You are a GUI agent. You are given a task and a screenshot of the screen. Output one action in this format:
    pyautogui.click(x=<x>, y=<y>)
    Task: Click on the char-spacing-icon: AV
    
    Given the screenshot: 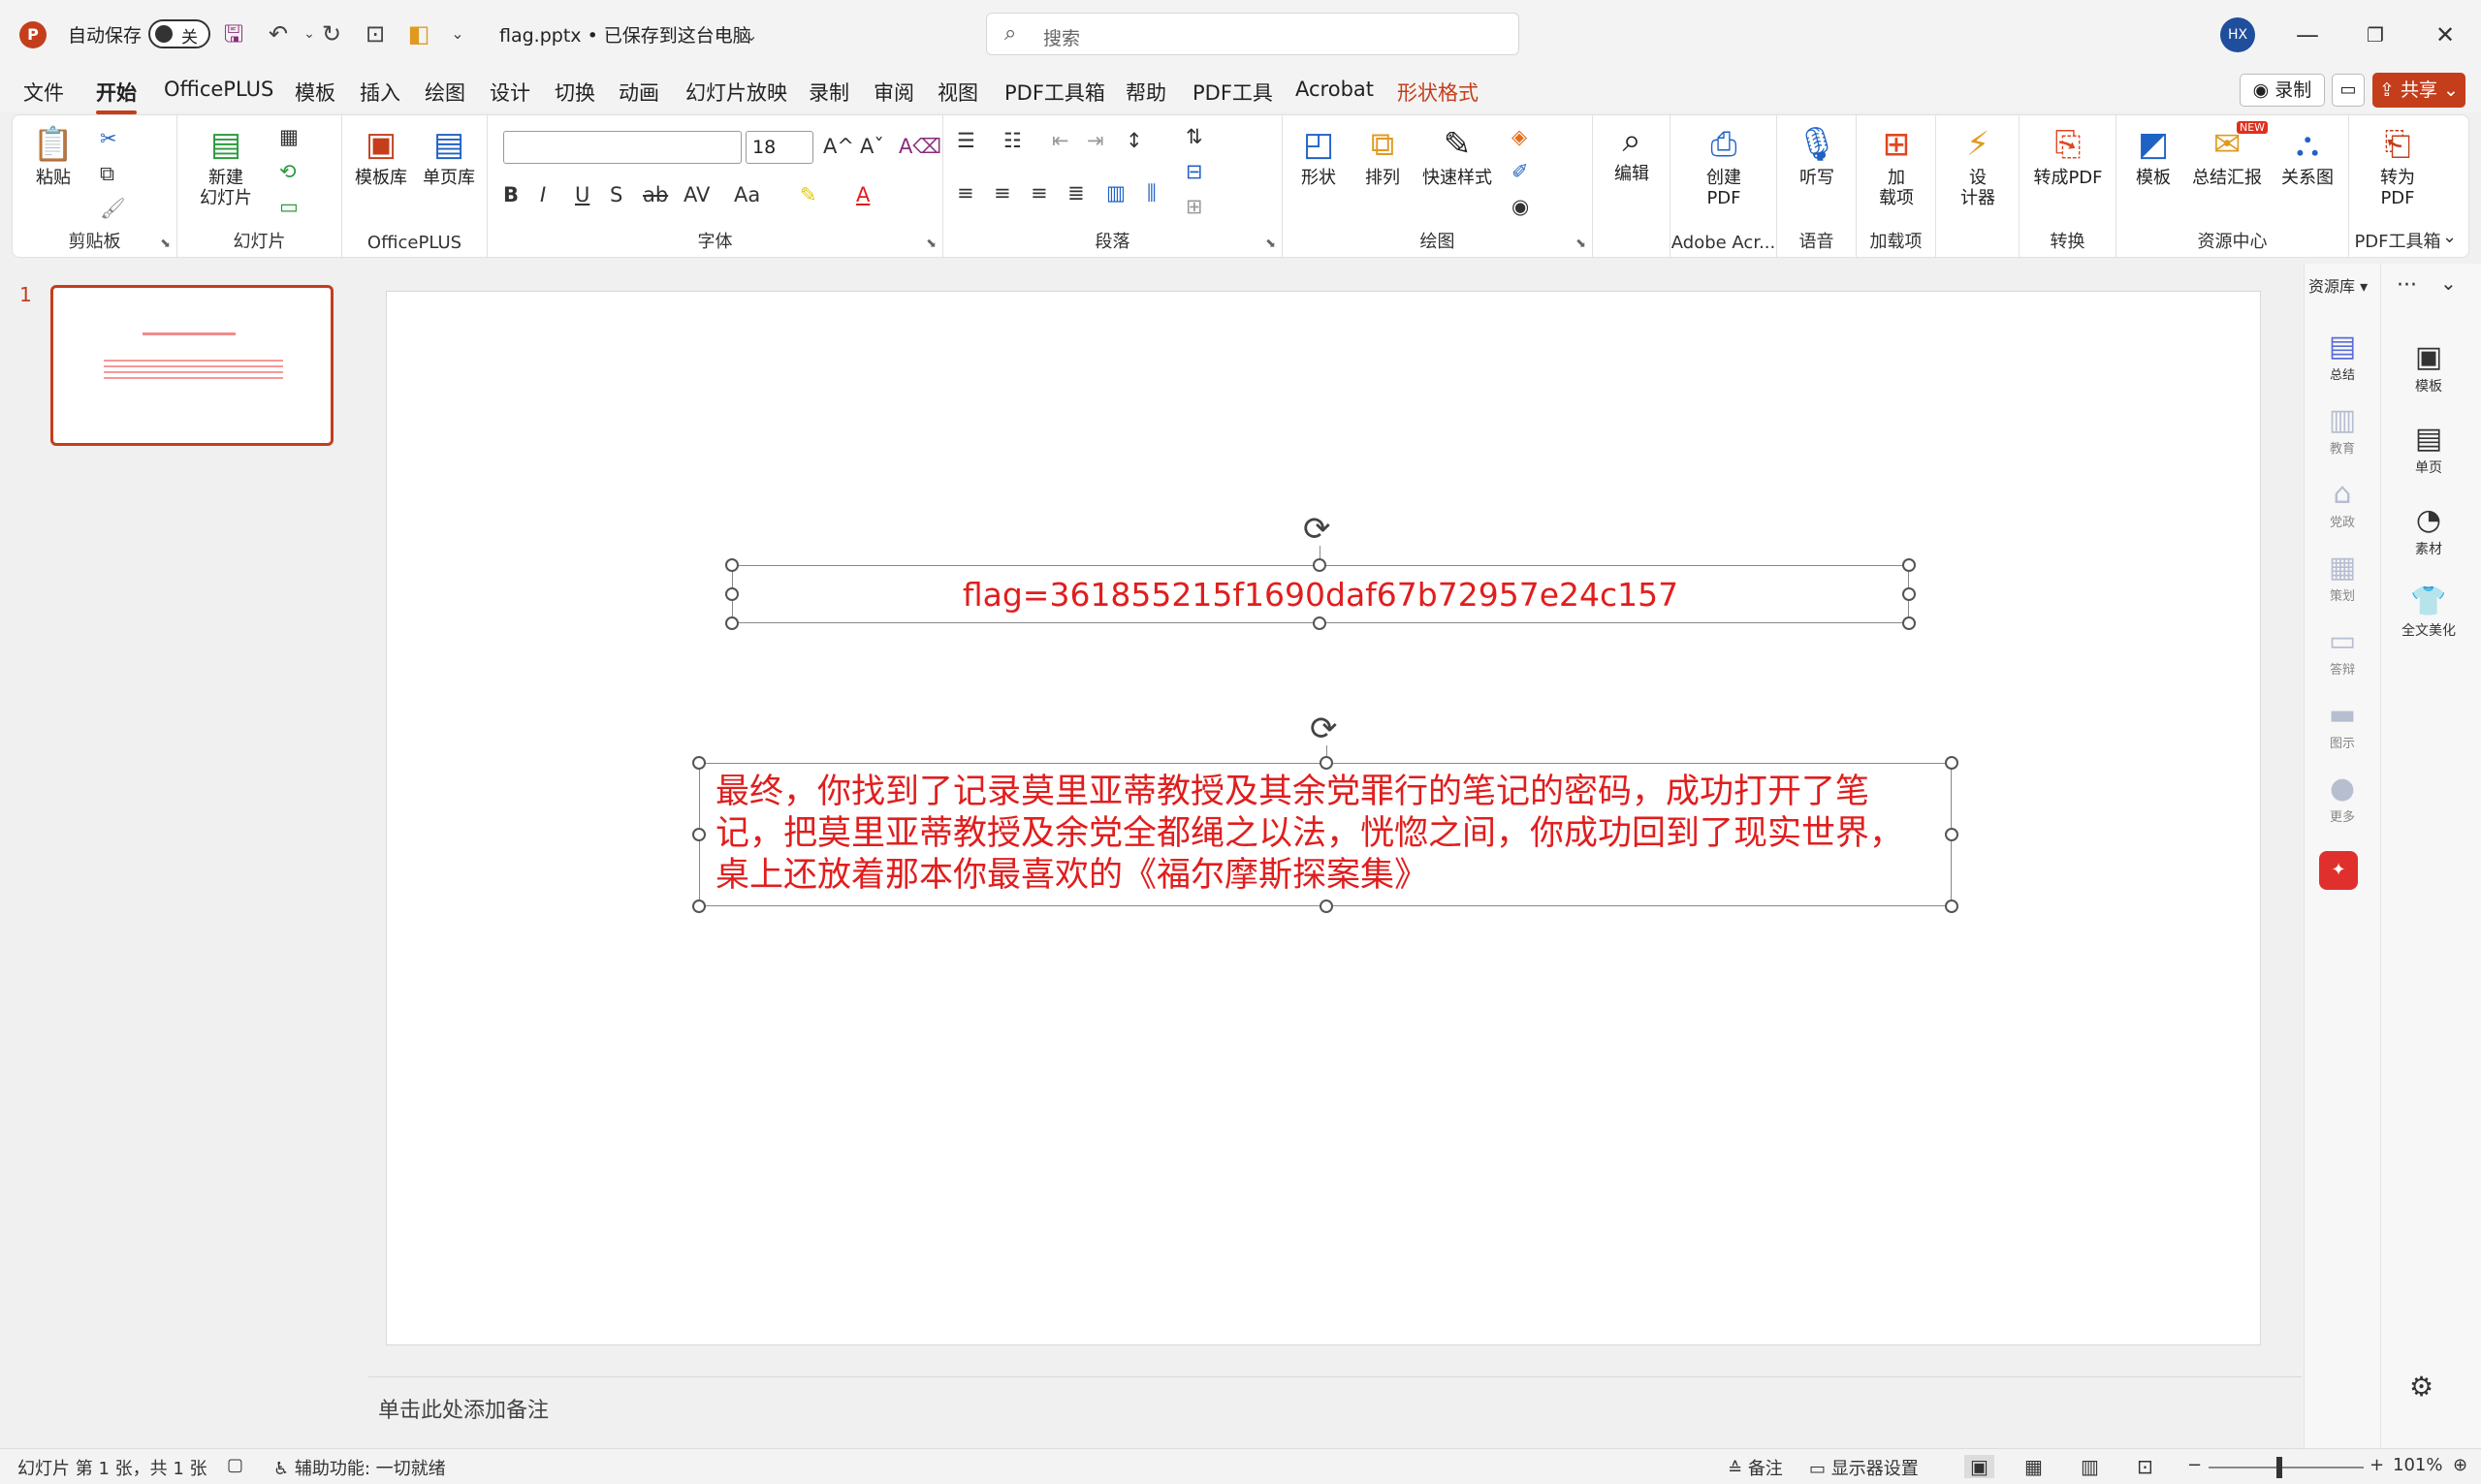 What is the action you would take?
    pyautogui.click(x=697, y=194)
    